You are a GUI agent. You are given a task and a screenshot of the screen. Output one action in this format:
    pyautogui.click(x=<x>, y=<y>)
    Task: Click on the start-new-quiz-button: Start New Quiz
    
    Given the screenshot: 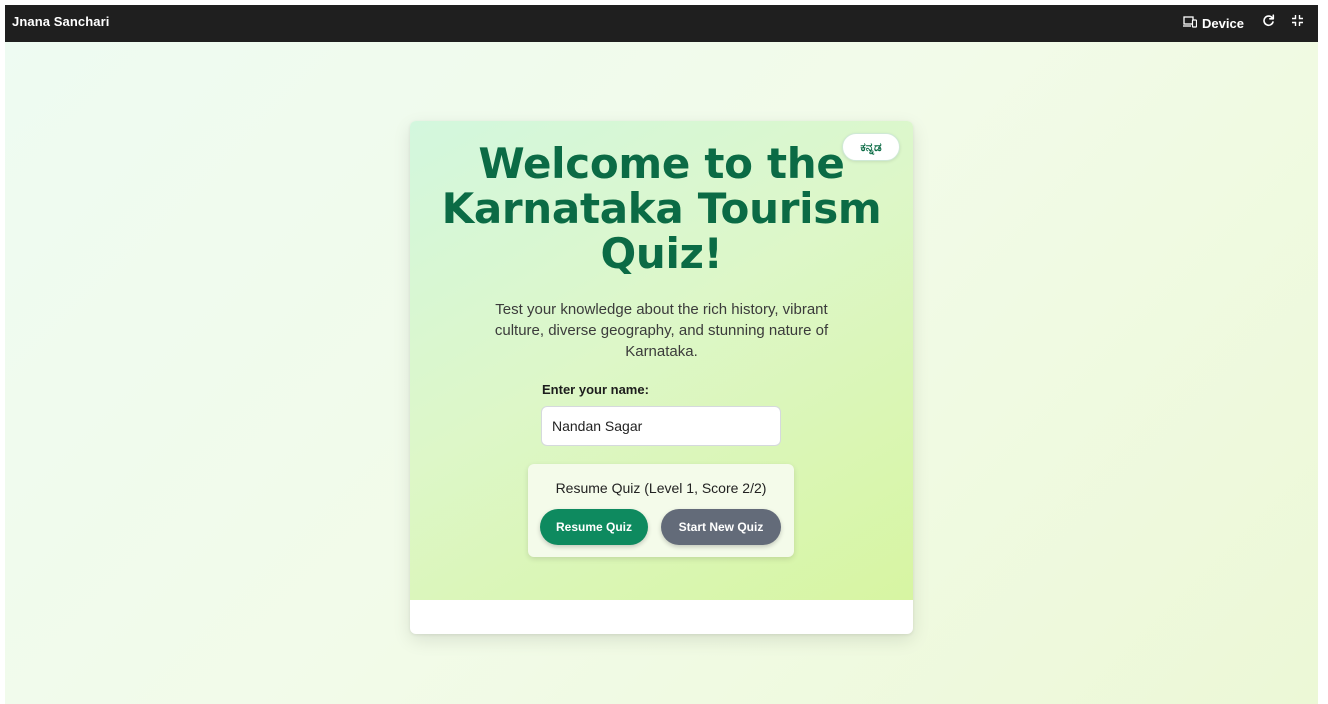 What is the action you would take?
    pyautogui.click(x=721, y=527)
    